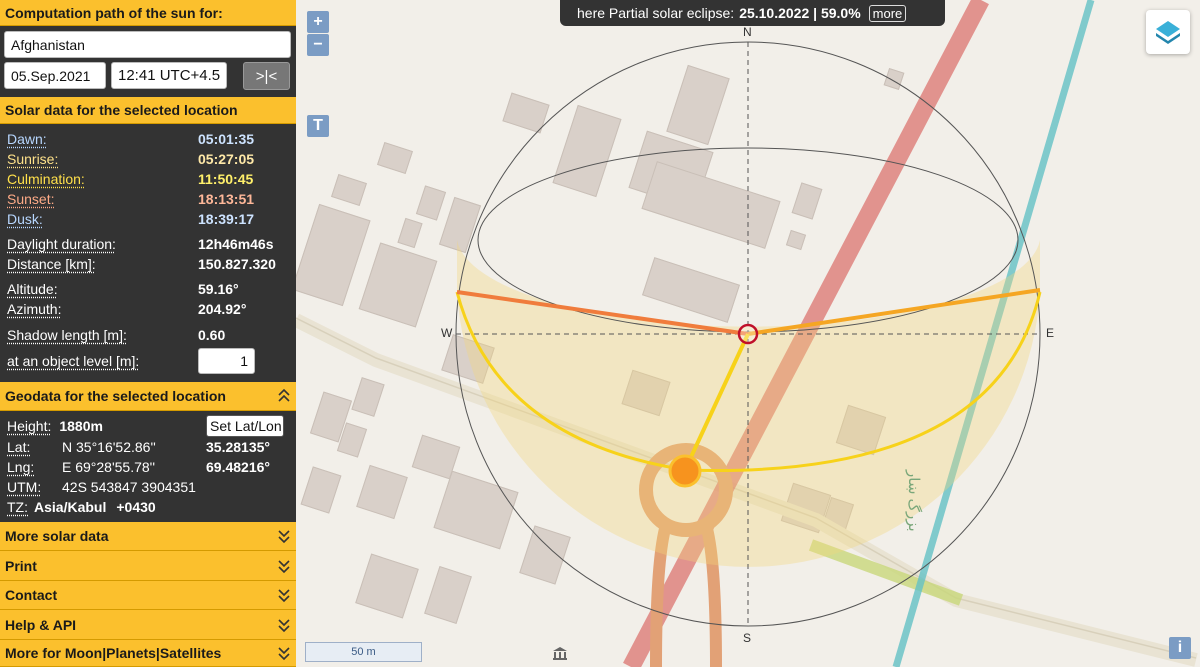 This screenshot has width=1200, height=667. I want to click on distance-label: Distance [km]:, so click(51, 264).